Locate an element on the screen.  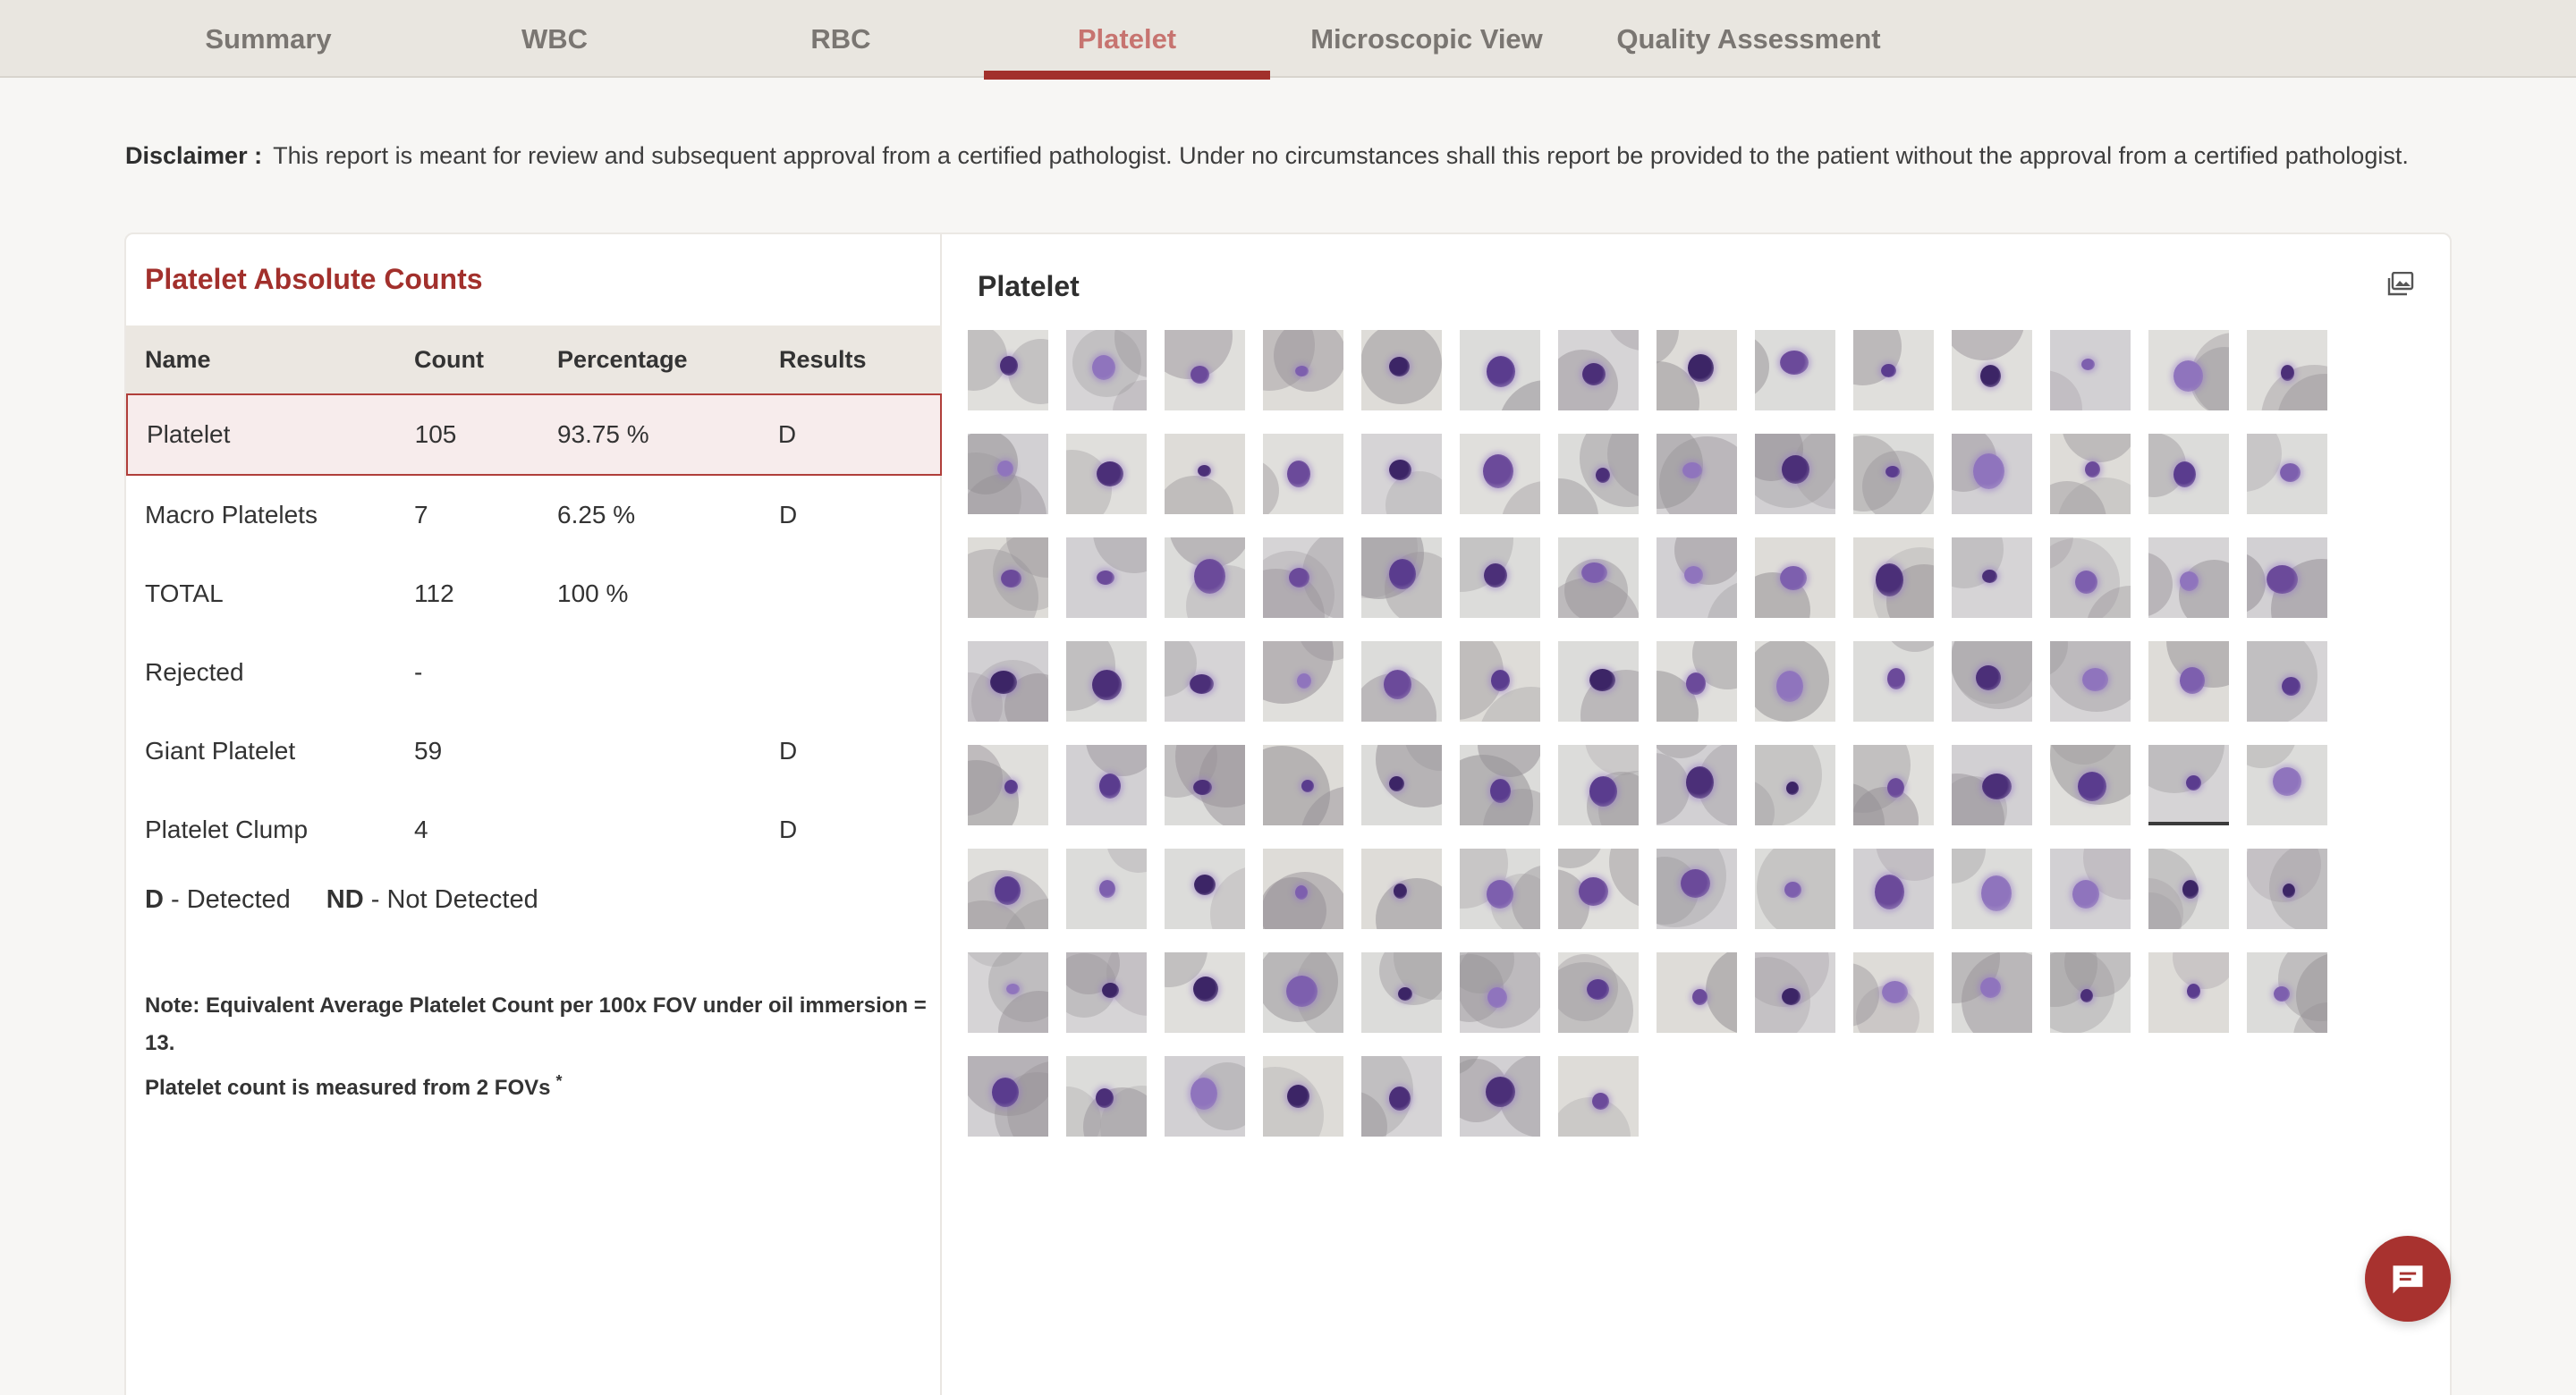
table-row-giant-platelet: Giant Platelet 59 D is located at coordinates (534, 751).